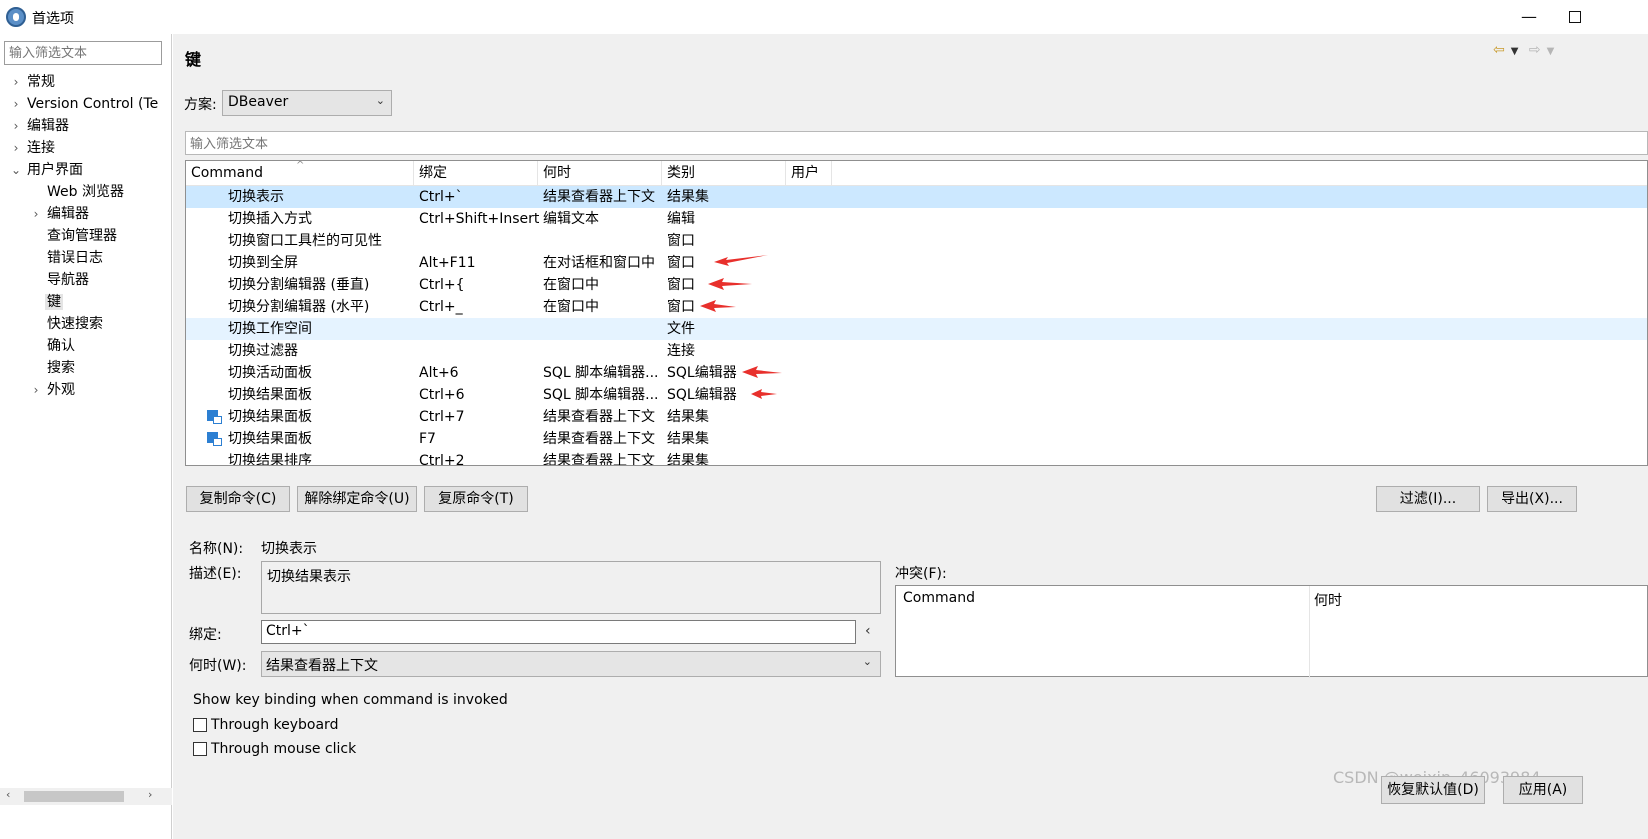  I want to click on table-row: 切换结果面板 F7 结果查看器上下文 结果集, so click(916, 439).